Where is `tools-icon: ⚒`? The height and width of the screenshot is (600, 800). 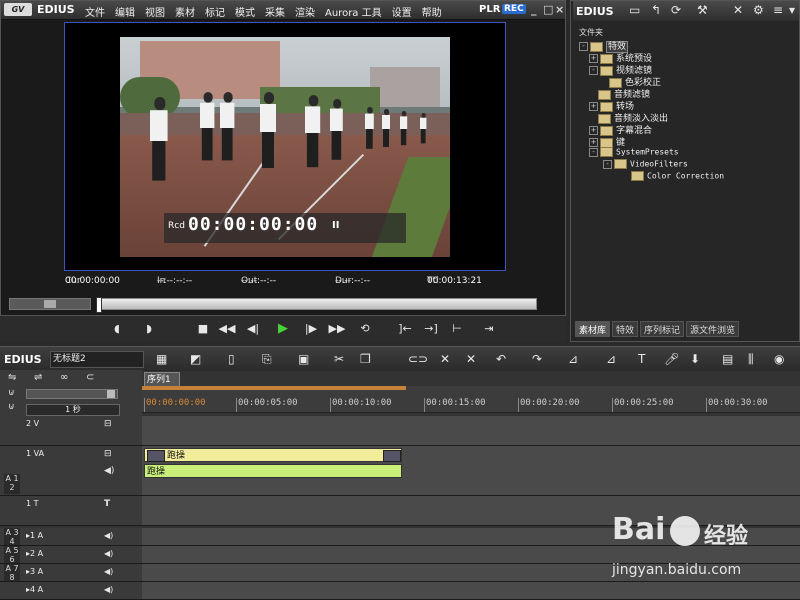 tools-icon: ⚒ is located at coordinates (702, 10).